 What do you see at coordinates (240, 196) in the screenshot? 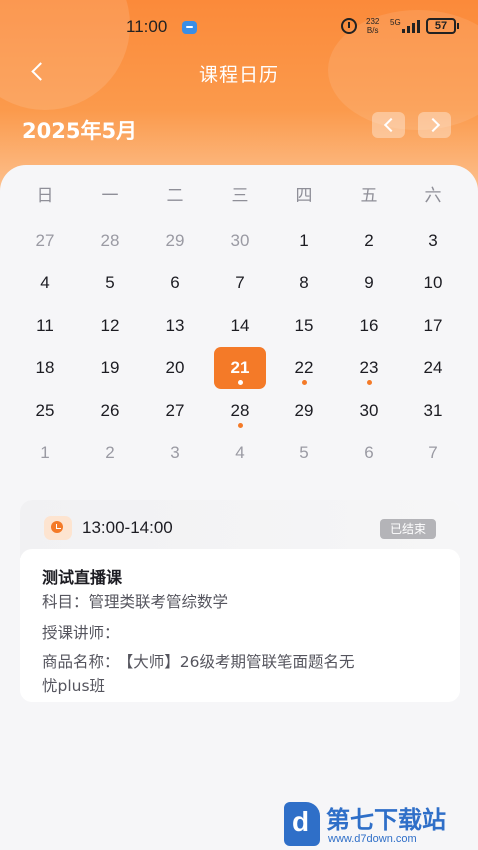
I see `weekday-label: 三` at bounding box center [240, 196].